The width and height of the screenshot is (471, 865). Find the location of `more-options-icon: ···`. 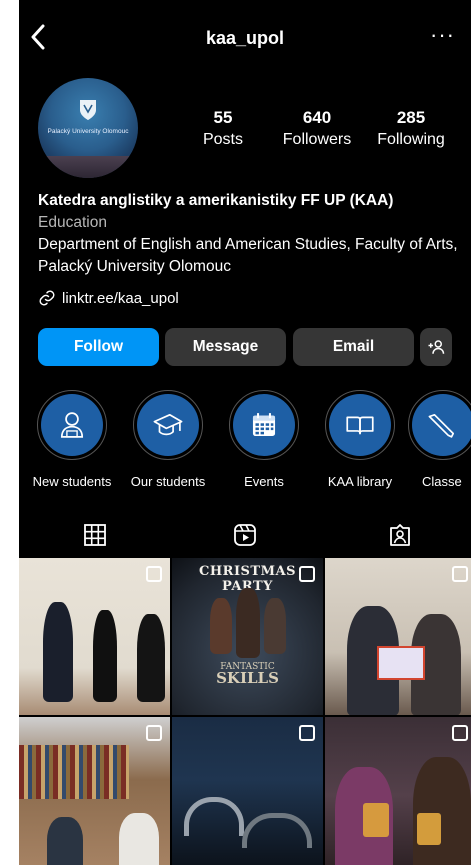

more-options-icon: ··· is located at coordinates (442, 35).